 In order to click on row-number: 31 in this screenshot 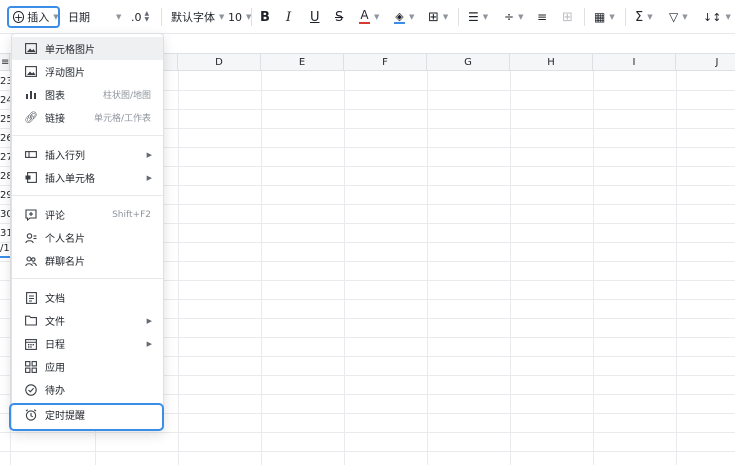, I will do `click(5, 234)`.